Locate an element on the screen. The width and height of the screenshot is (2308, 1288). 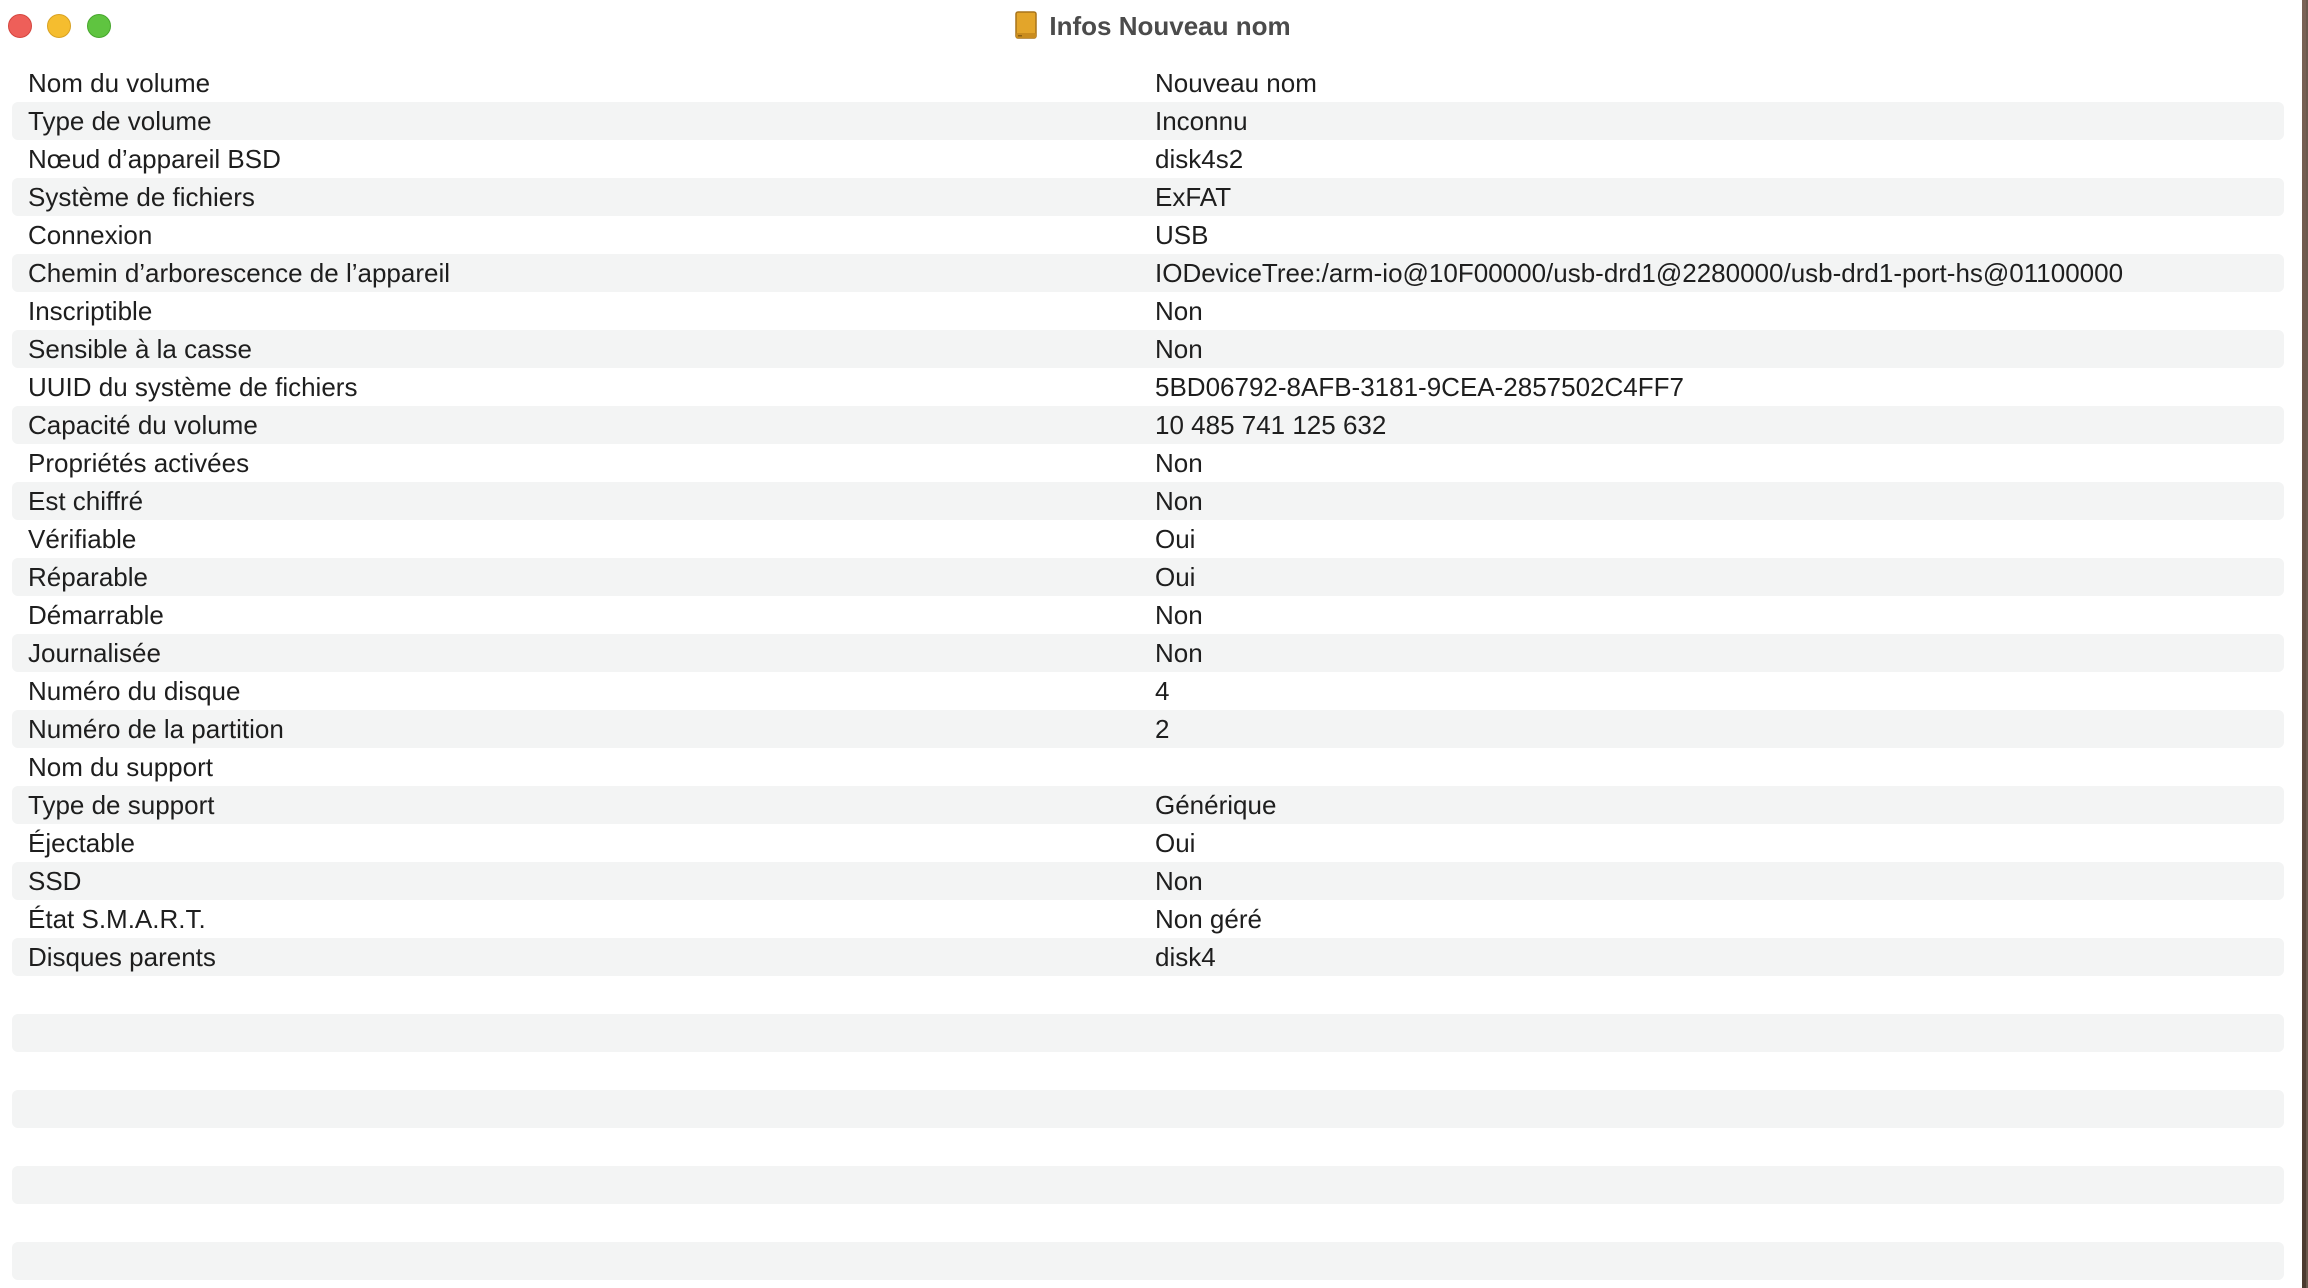
table-row: Vérifiable Oui is located at coordinates (1148, 539).